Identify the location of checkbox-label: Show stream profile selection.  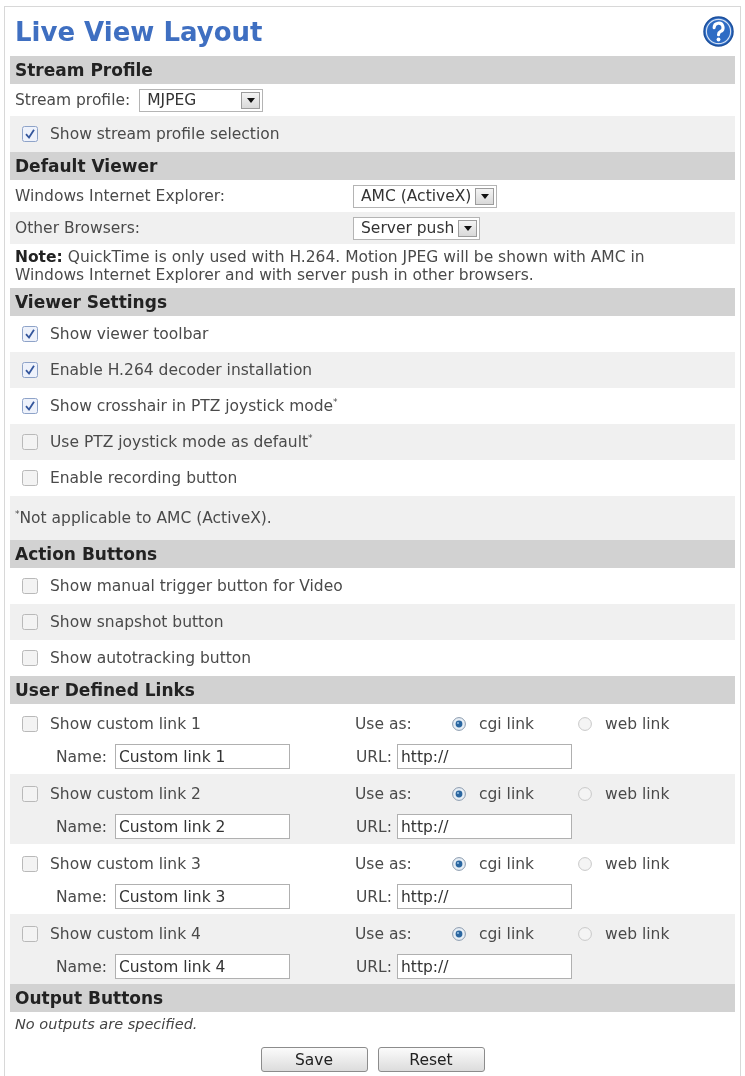
(165, 134).